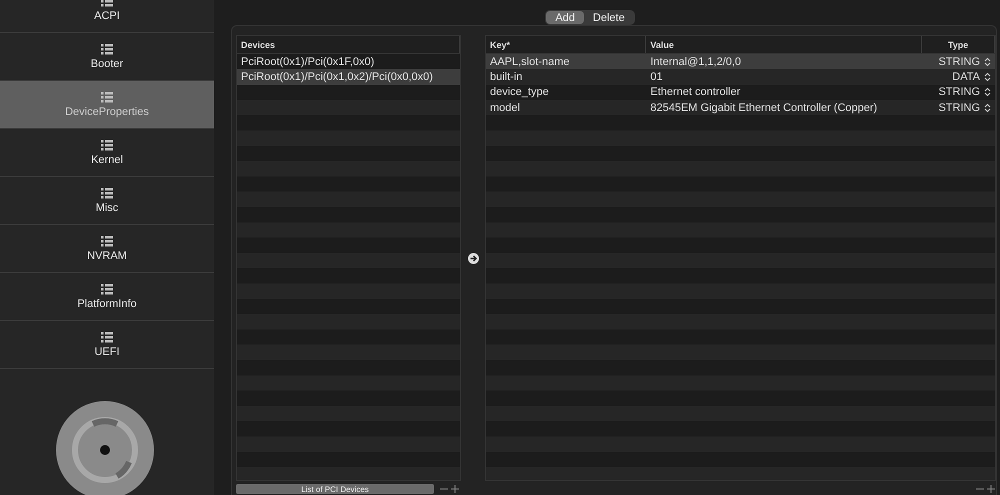 The height and width of the screenshot is (495, 1000). What do you see at coordinates (565, 17) in the screenshot?
I see `segment-button: Add` at bounding box center [565, 17].